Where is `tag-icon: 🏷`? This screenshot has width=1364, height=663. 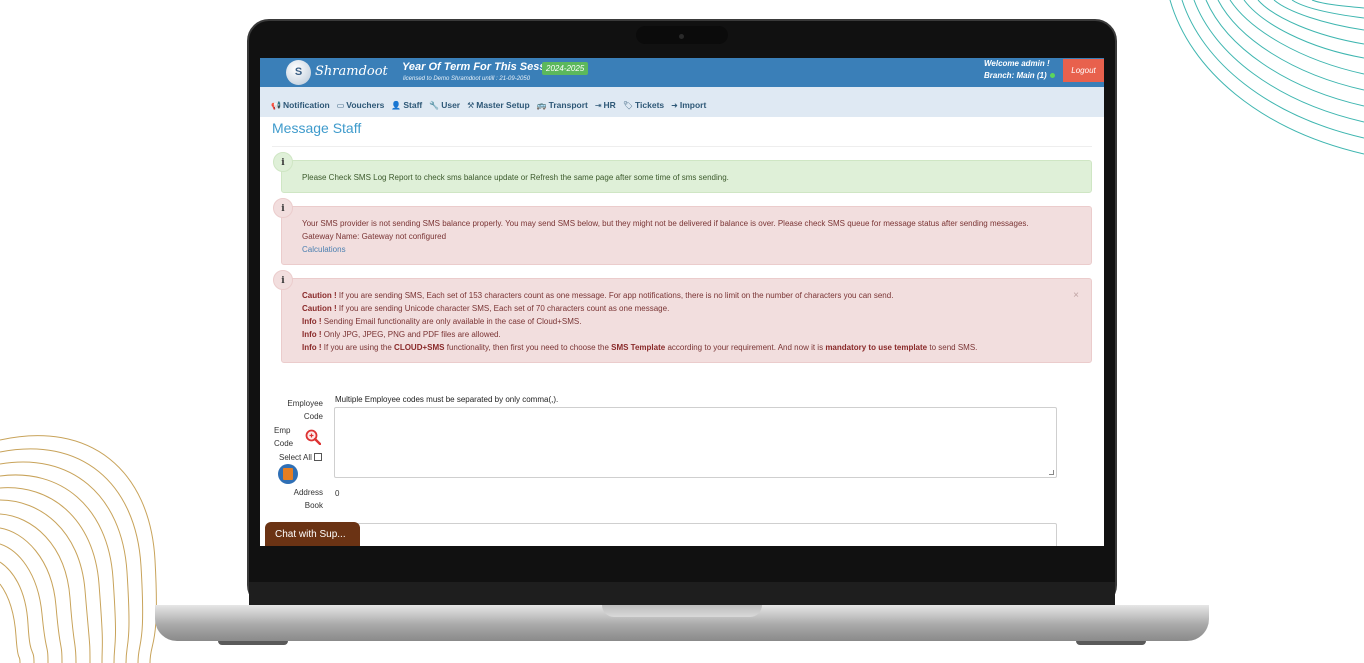
tag-icon: 🏷 is located at coordinates (627, 105).